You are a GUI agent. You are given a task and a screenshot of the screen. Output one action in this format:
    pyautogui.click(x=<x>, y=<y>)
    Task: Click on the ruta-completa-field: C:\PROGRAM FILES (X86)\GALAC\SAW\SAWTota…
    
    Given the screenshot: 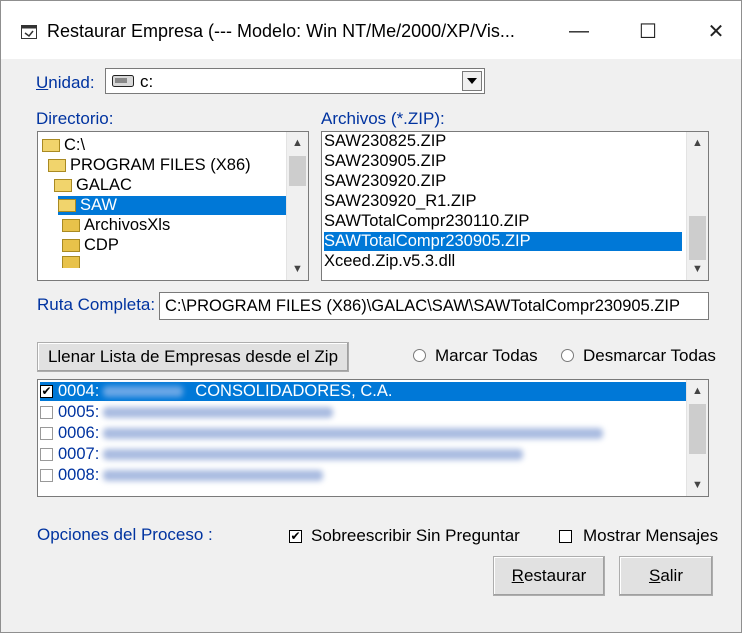 What is the action you would take?
    pyautogui.click(x=434, y=306)
    